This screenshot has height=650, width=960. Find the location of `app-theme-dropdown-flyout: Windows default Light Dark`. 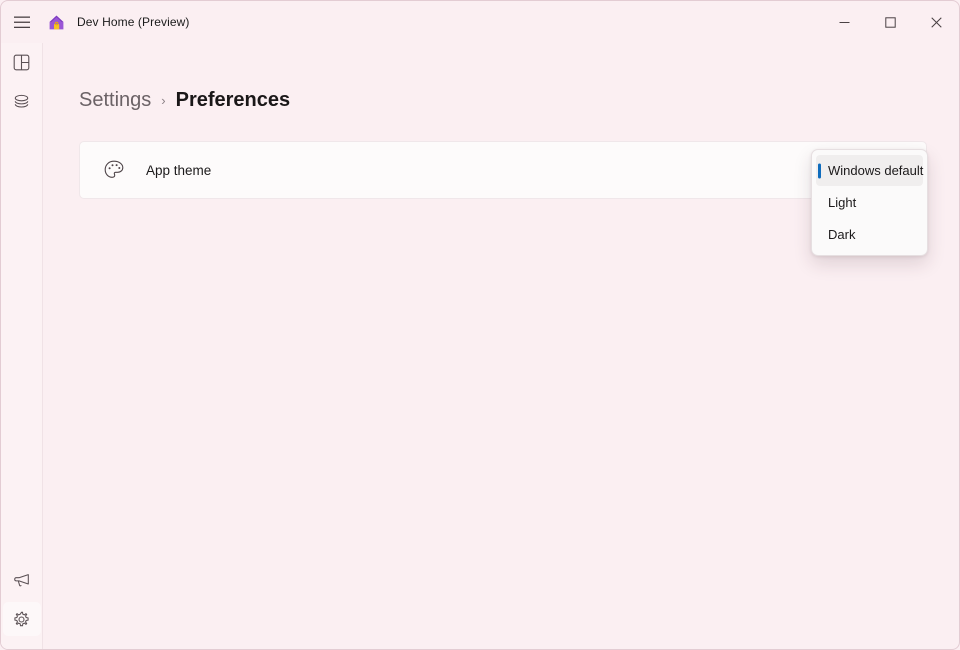

app-theme-dropdown-flyout: Windows default Light Dark is located at coordinates (869, 202).